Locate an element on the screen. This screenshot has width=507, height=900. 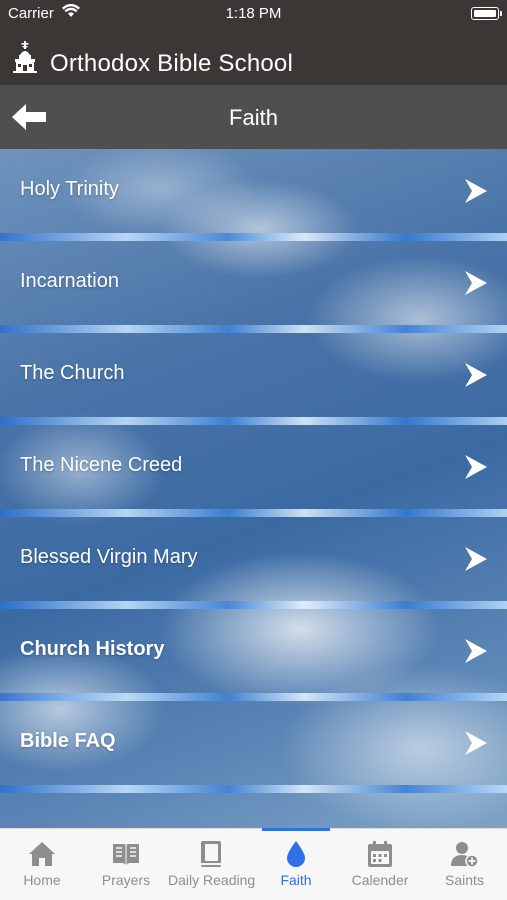
bible-icon is located at coordinates (211, 854).